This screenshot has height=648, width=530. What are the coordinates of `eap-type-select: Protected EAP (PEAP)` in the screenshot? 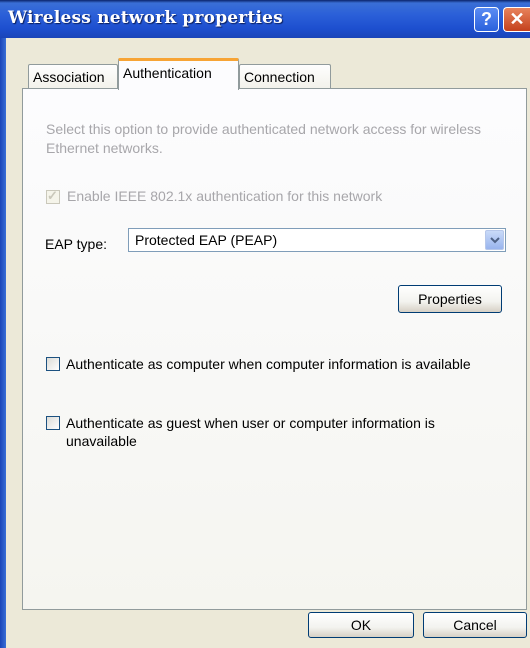 It's located at (317, 240).